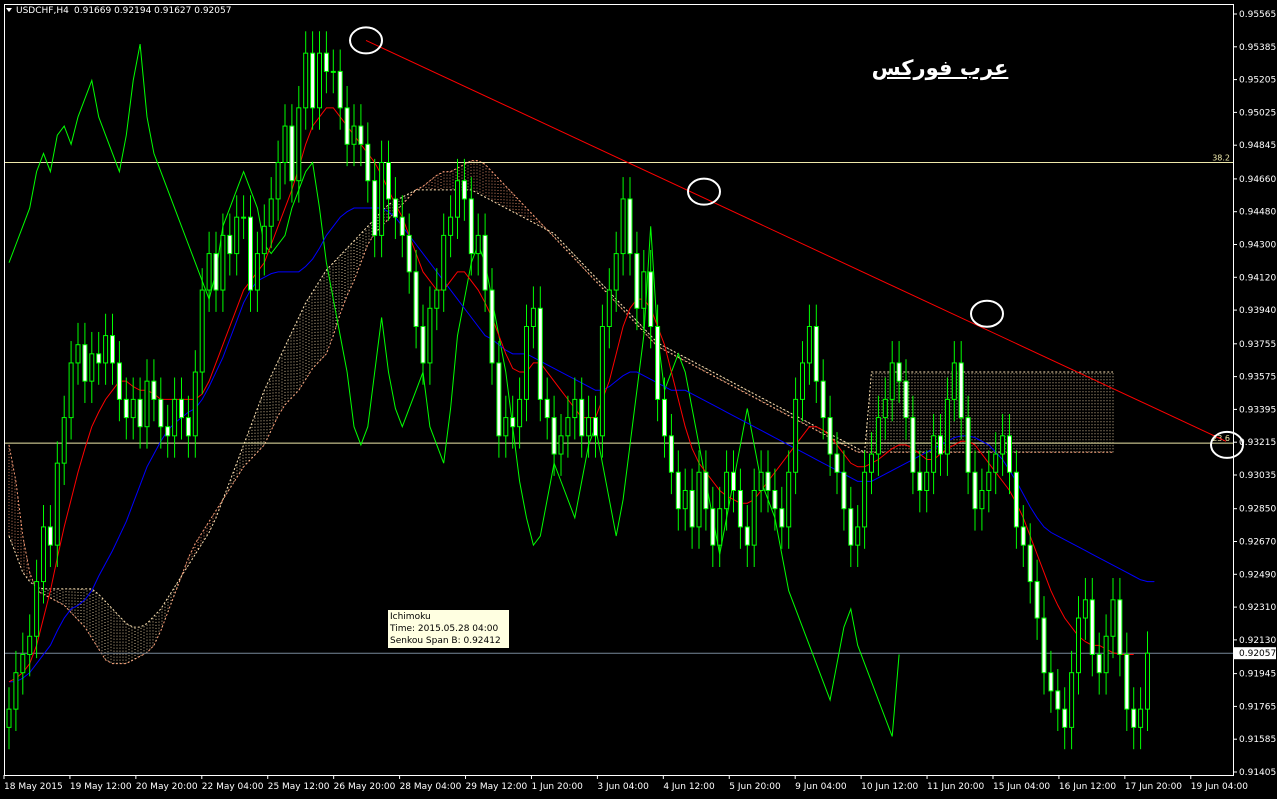 This screenshot has width=1277, height=799. I want to click on x-tick-label: 10 Jun 12:00, so click(889, 787).